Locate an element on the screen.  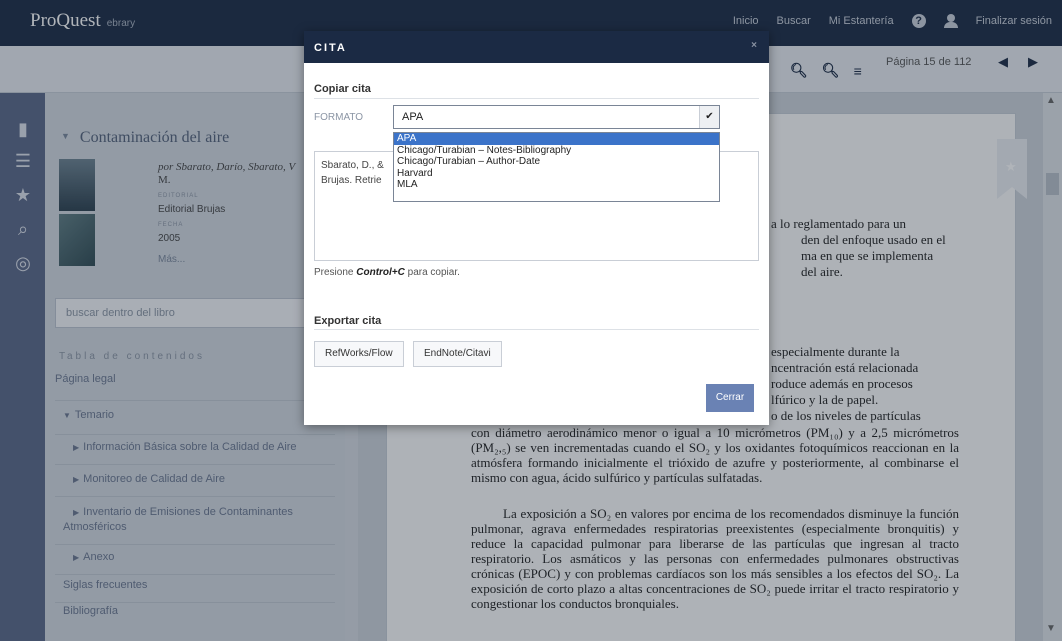
format-option: MLA is located at coordinates (556, 185).